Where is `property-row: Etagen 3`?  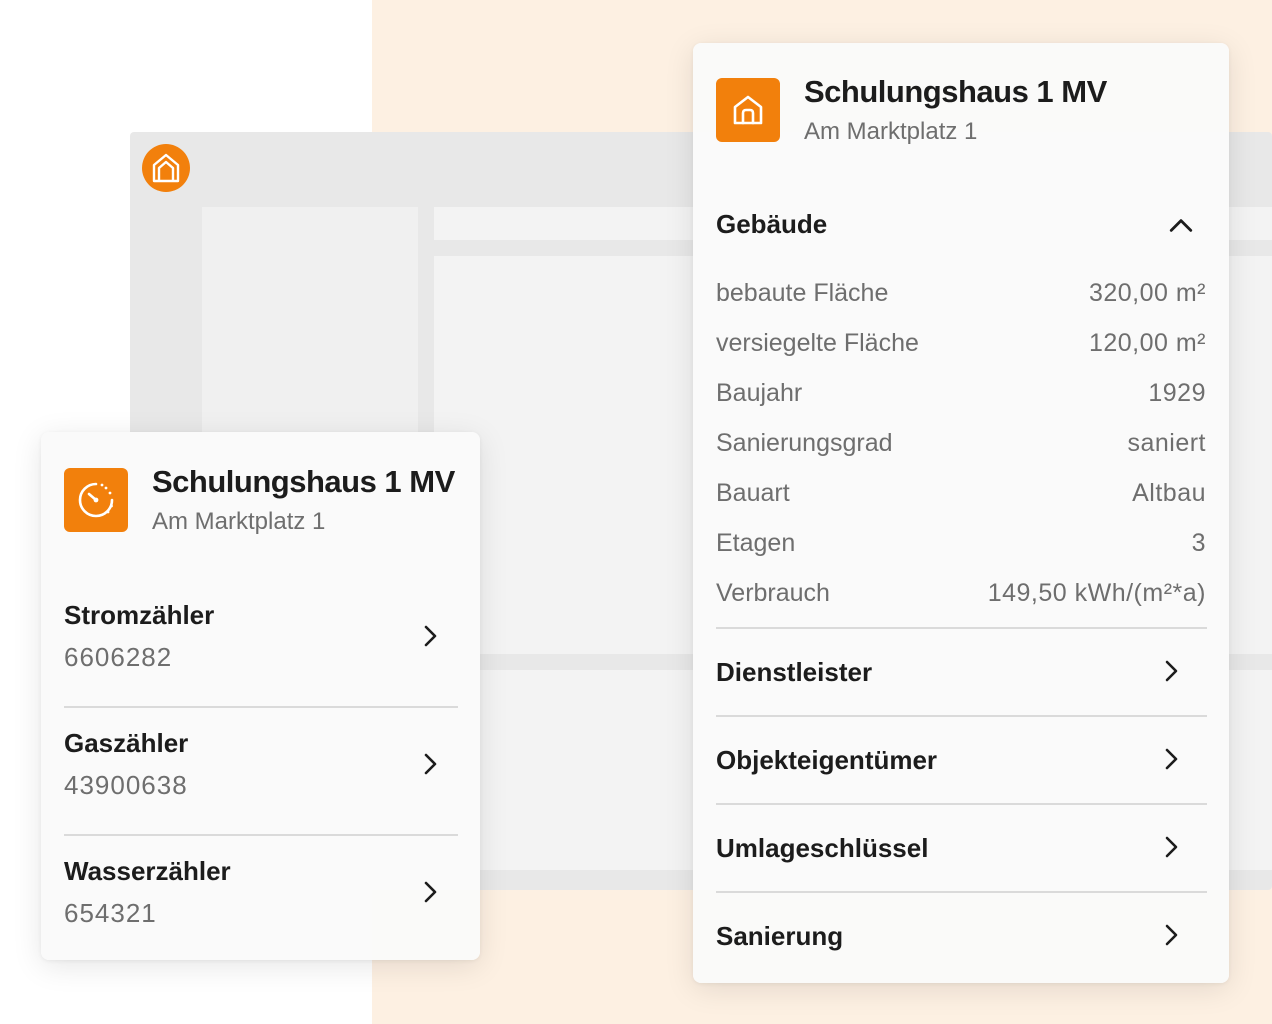 property-row: Etagen 3 is located at coordinates (961, 543).